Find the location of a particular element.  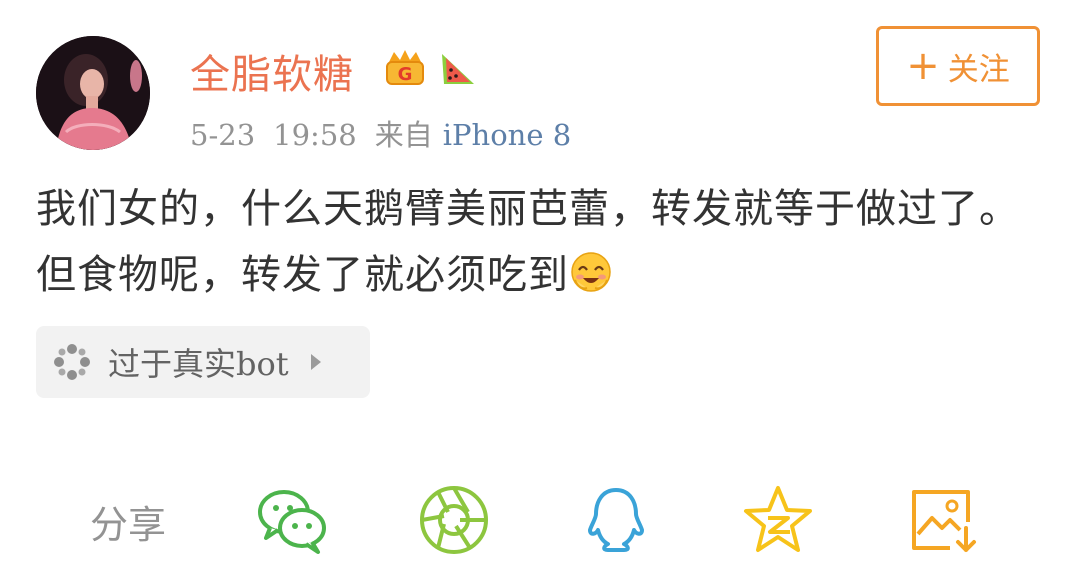

post-meta: 5-23 19:58 来自 iPhone 8 is located at coordinates (389, 133).